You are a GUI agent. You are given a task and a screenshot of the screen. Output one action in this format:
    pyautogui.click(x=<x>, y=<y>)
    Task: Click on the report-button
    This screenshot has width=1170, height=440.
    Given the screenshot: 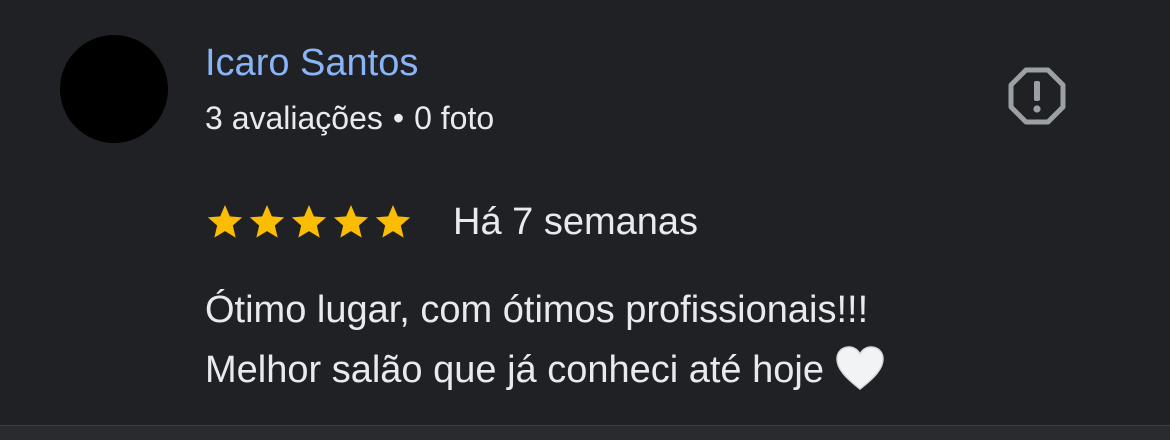 What is the action you would take?
    pyautogui.click(x=1037, y=96)
    